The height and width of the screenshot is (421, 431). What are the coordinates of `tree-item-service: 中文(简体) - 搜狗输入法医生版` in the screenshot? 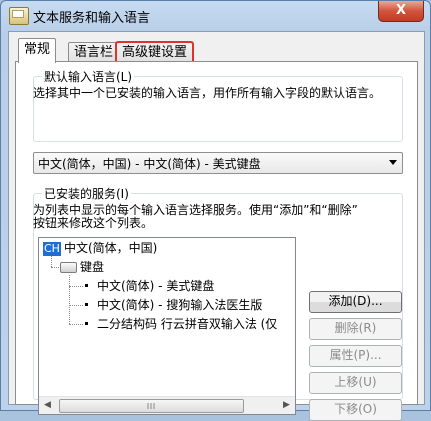 It's located at (173, 305).